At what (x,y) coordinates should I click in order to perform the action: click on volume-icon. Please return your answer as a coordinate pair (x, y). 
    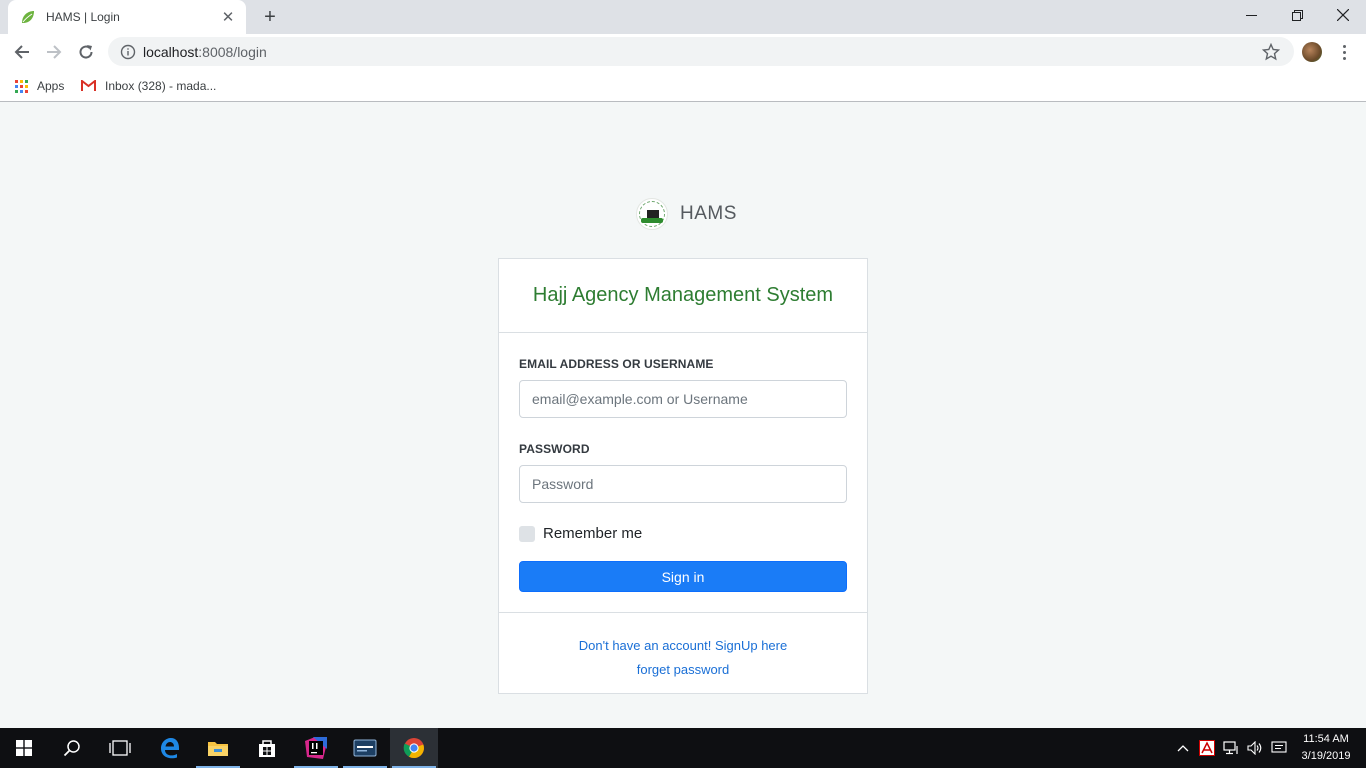
    Looking at the image, I should click on (1255, 748).